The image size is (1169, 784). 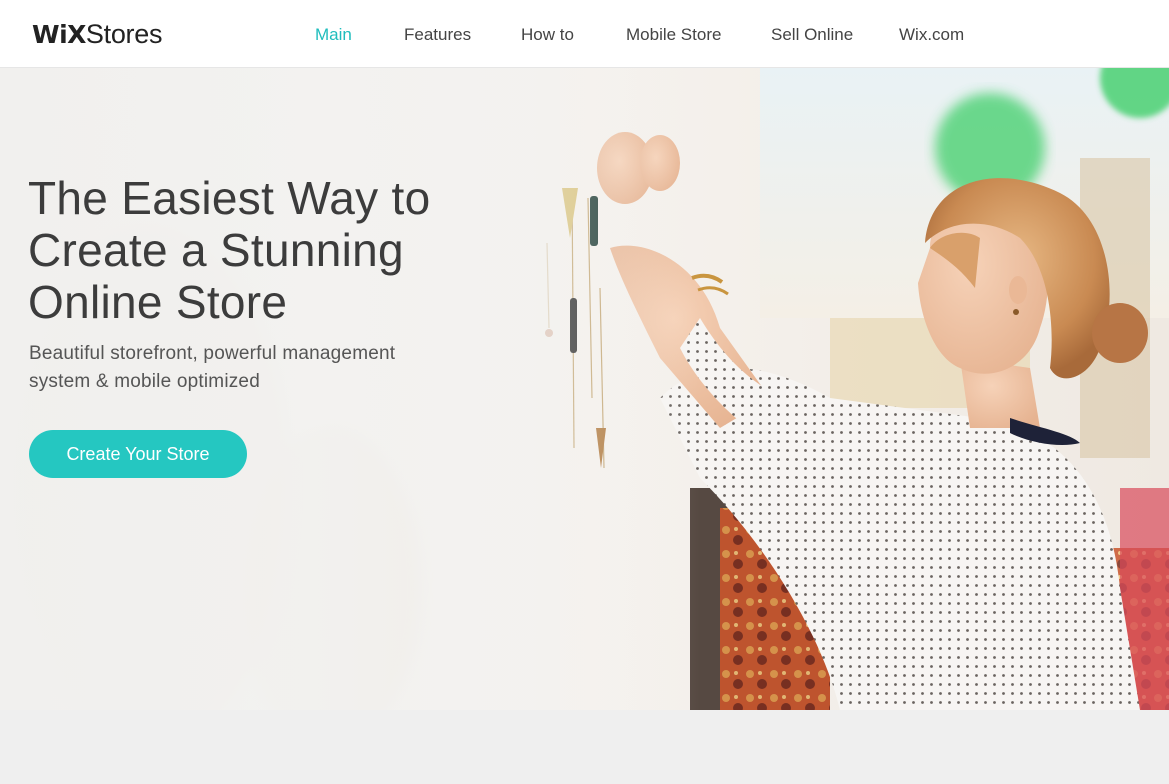 I want to click on create-store-button: Create Your Store, so click(x=138, y=454).